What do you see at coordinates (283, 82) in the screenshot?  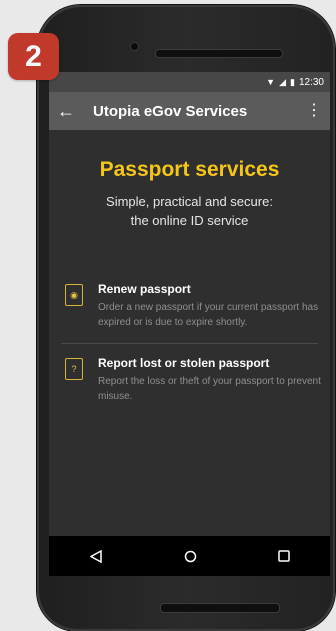 I see `signal-icon: ◢` at bounding box center [283, 82].